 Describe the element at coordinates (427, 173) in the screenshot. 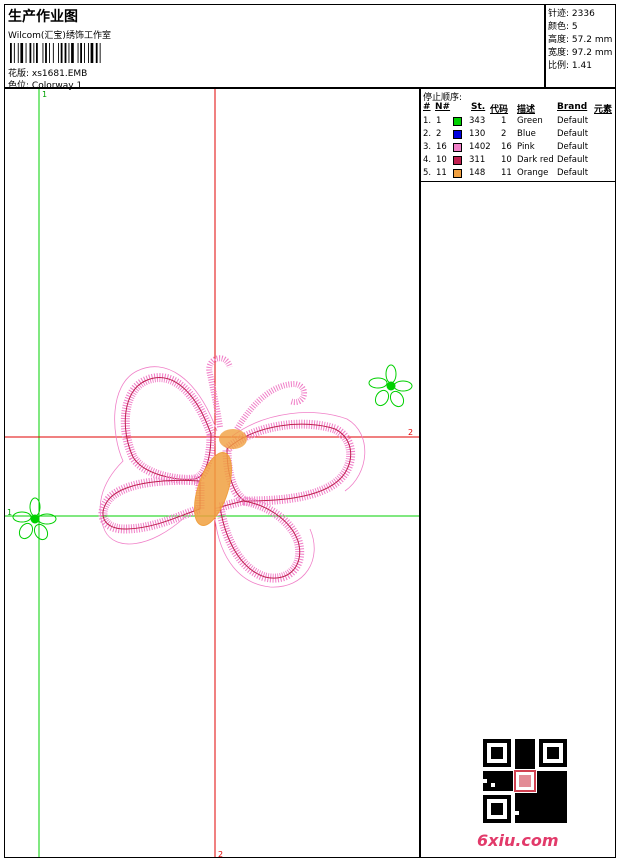

I see `row-index: 5.` at that location.